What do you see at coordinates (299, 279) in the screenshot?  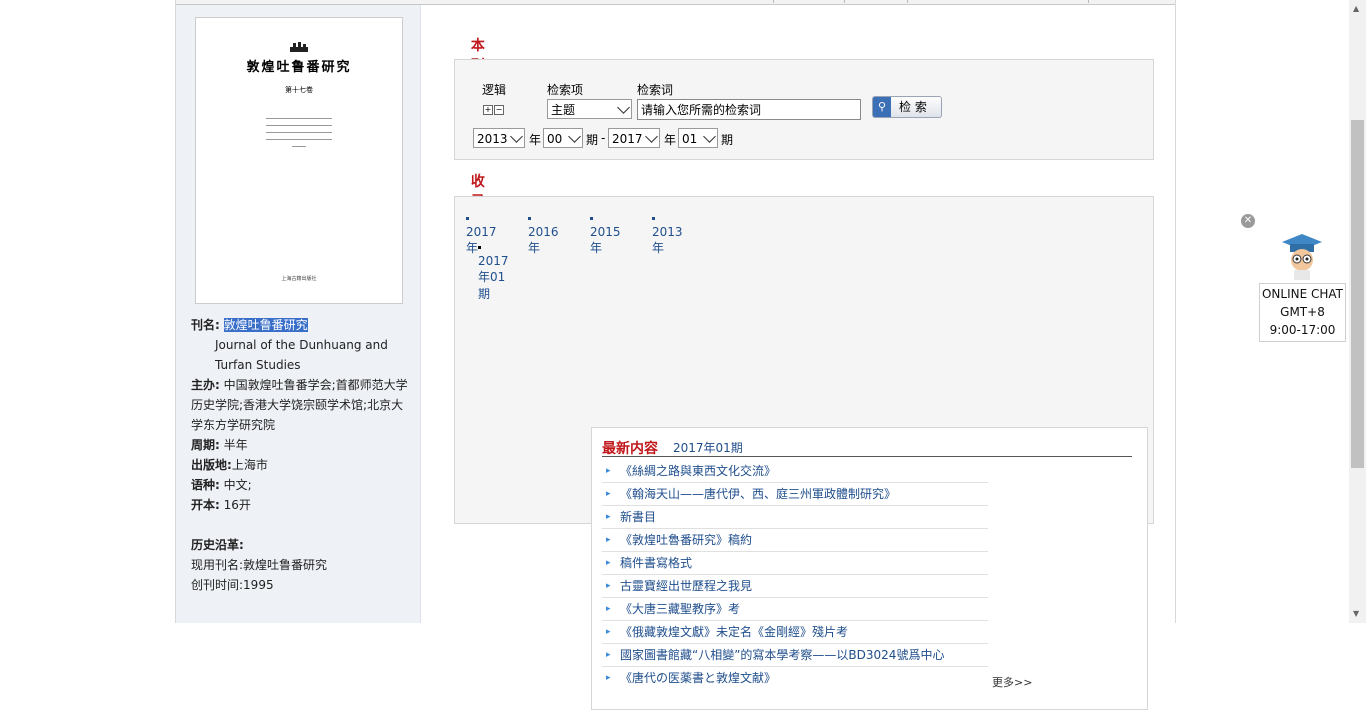 I see `cover-publisher: 上海古籍出版社` at bounding box center [299, 279].